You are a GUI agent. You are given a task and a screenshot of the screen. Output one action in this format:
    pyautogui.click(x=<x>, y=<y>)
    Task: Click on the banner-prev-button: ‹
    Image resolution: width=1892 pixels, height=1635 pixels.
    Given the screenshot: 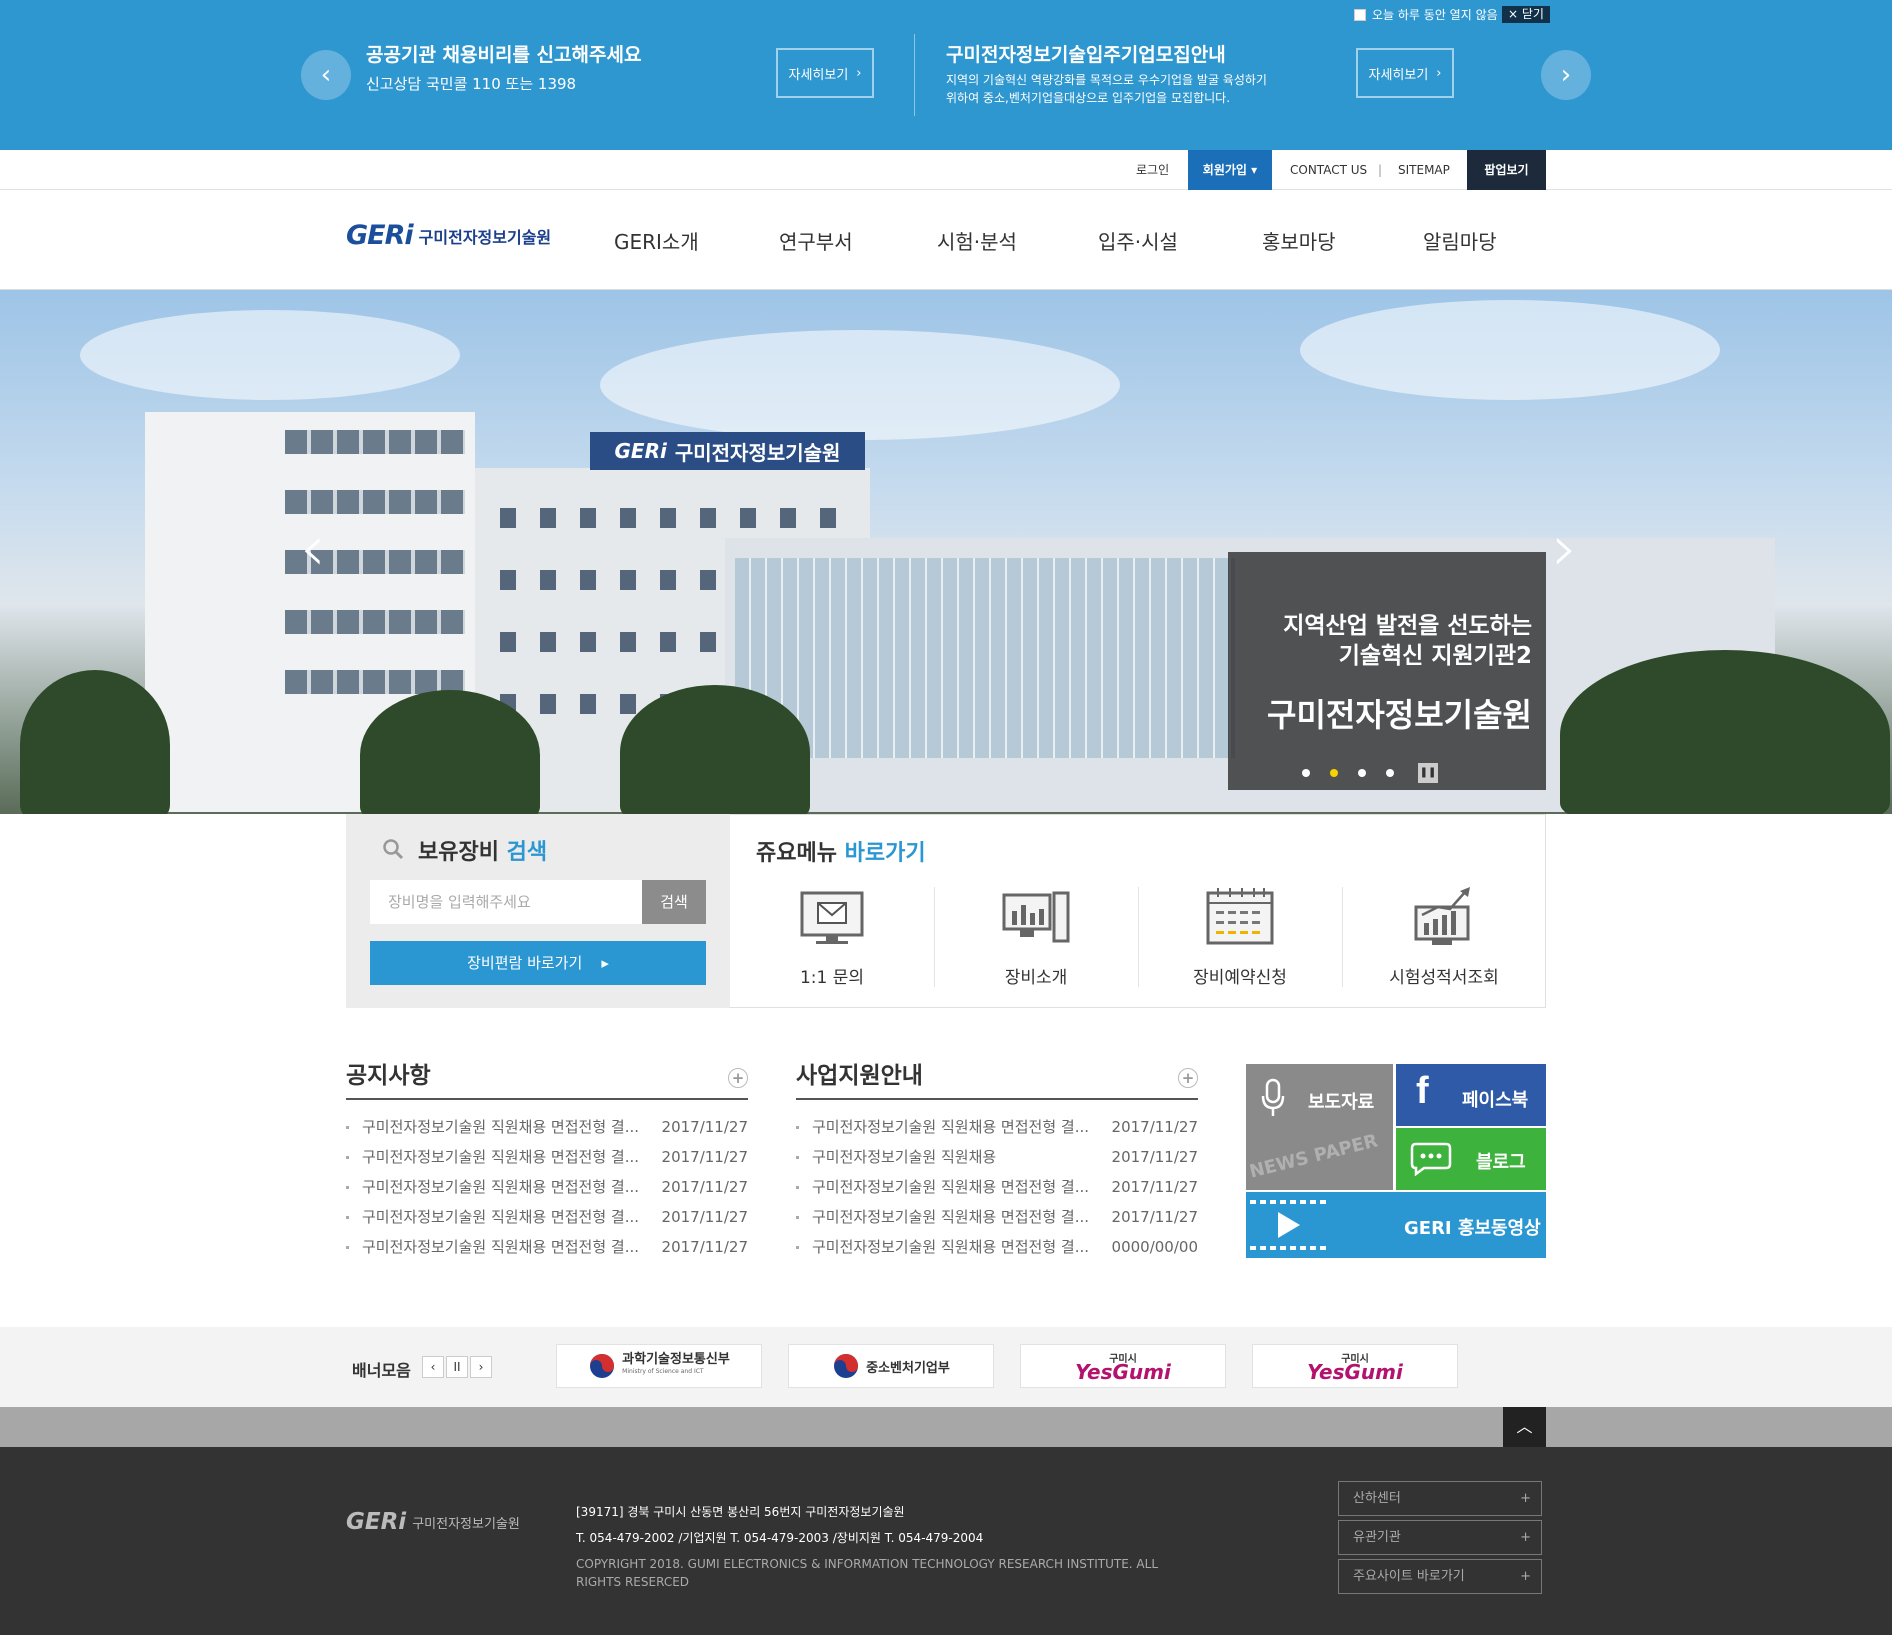 What is the action you would take?
    pyautogui.click(x=433, y=1367)
    